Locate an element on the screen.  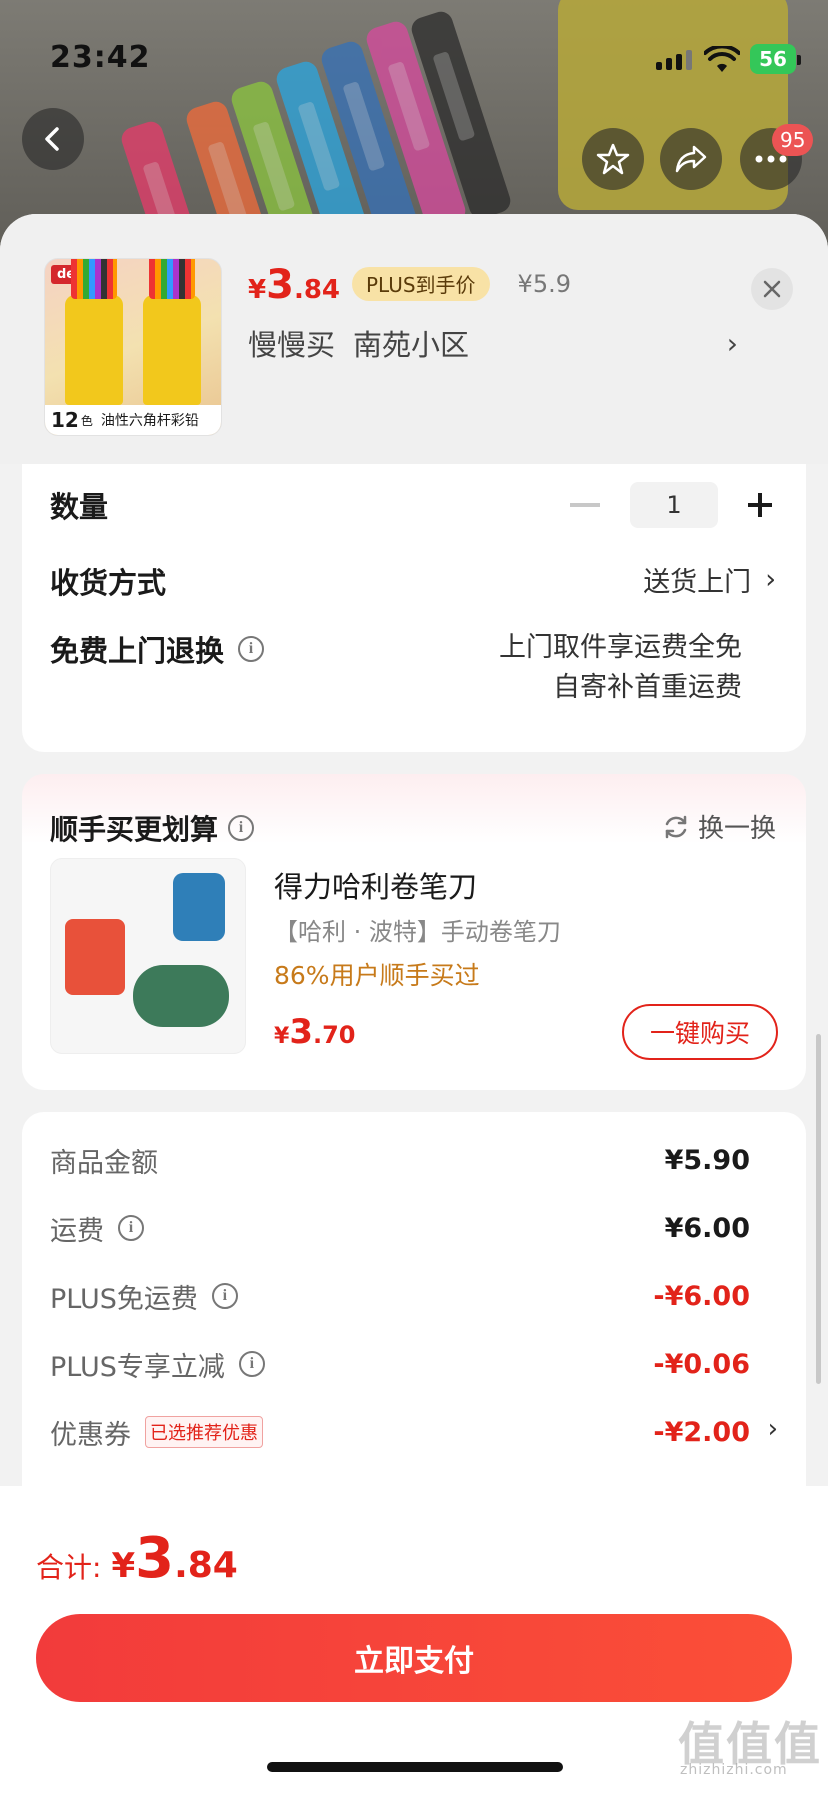
back-button is located at coordinates (53, 139).